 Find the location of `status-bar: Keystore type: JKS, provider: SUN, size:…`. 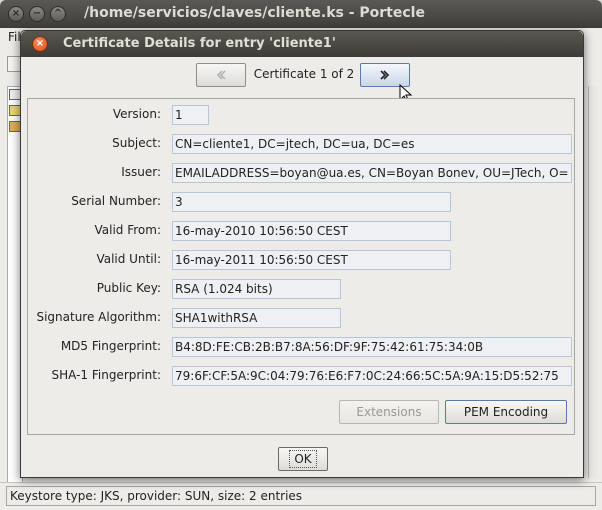

status-bar: Keystore type: JKS, provider: SUN, size:… is located at coordinates (301, 496).